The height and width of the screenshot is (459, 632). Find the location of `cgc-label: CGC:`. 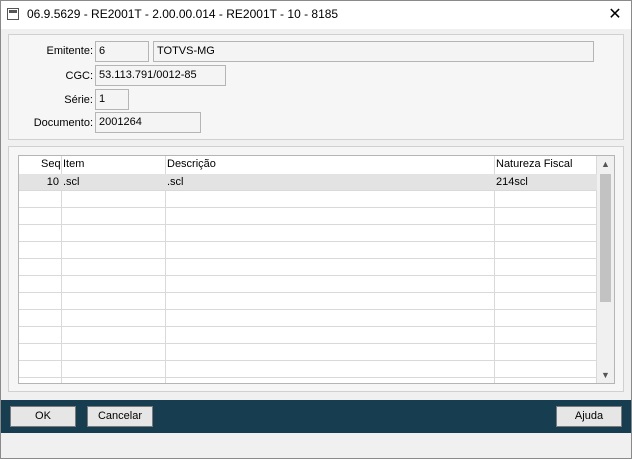

cgc-label: CGC: is located at coordinates (79, 76).